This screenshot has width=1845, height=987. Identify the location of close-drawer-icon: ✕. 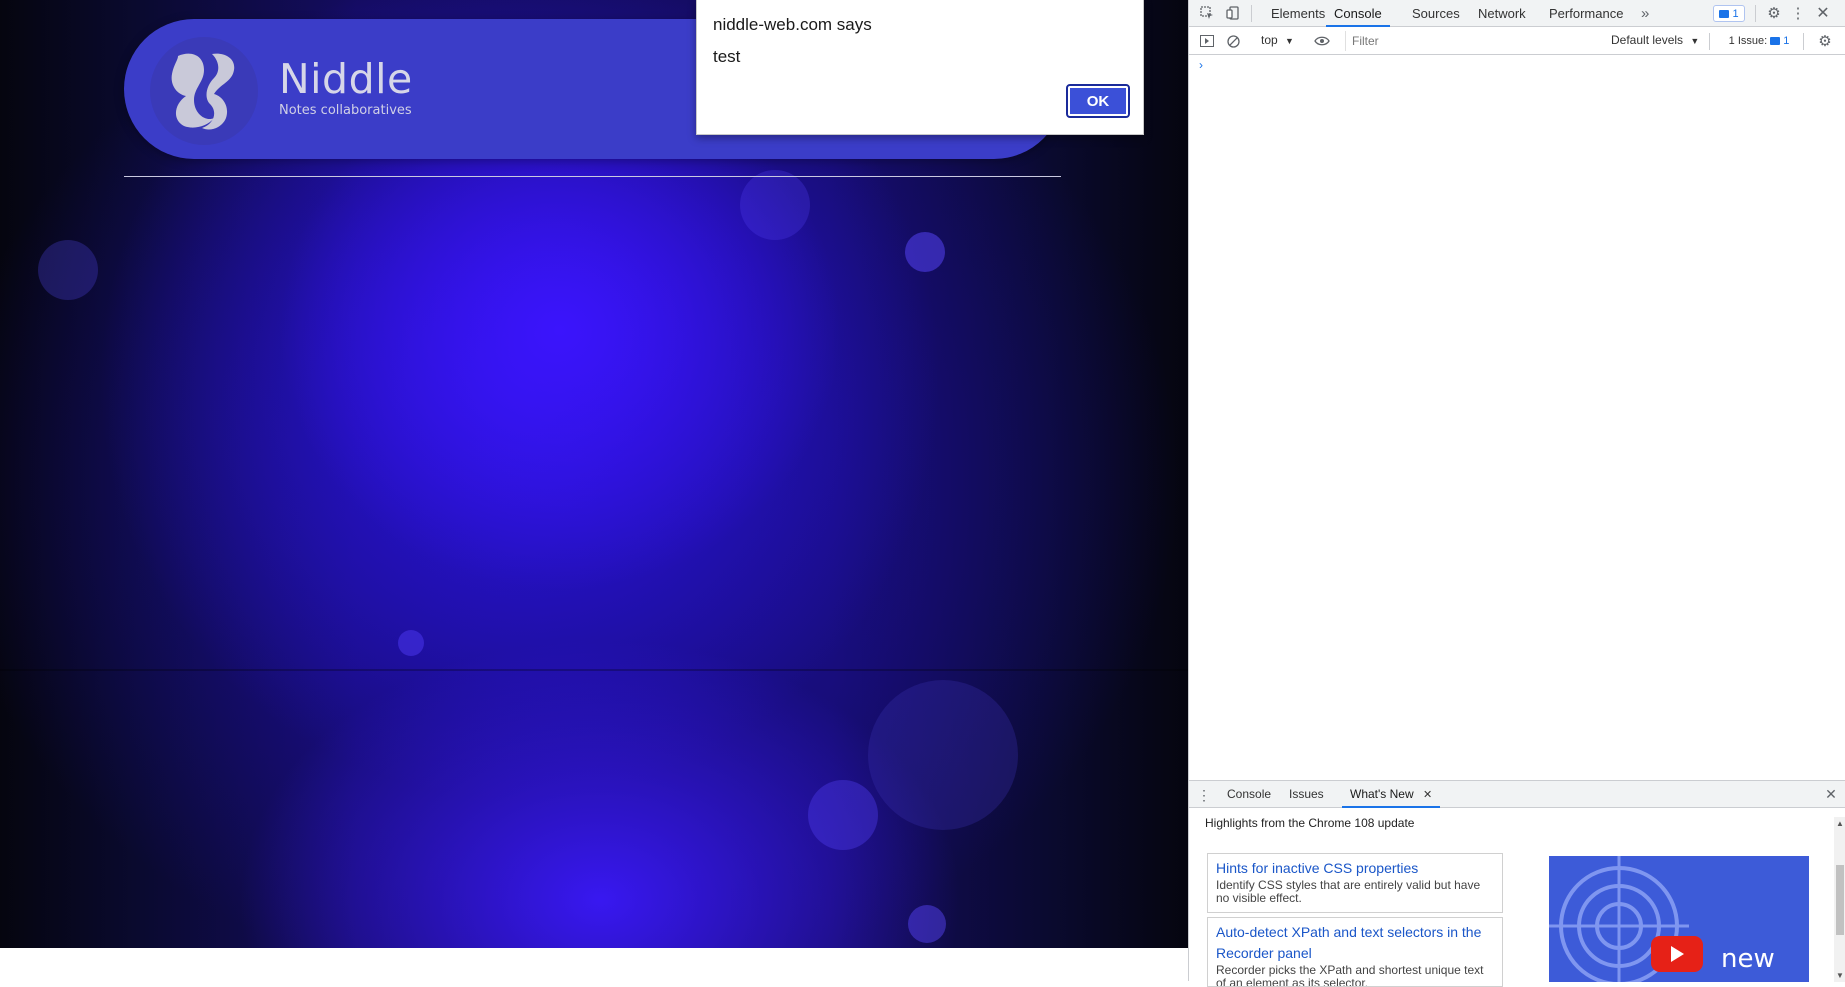
(1831, 794).